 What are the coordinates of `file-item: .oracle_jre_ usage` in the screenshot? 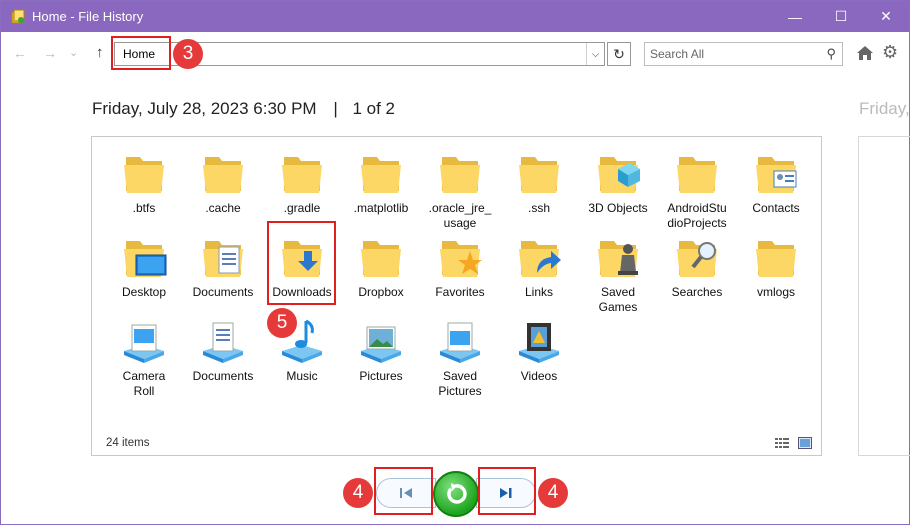 It's located at (460, 190).